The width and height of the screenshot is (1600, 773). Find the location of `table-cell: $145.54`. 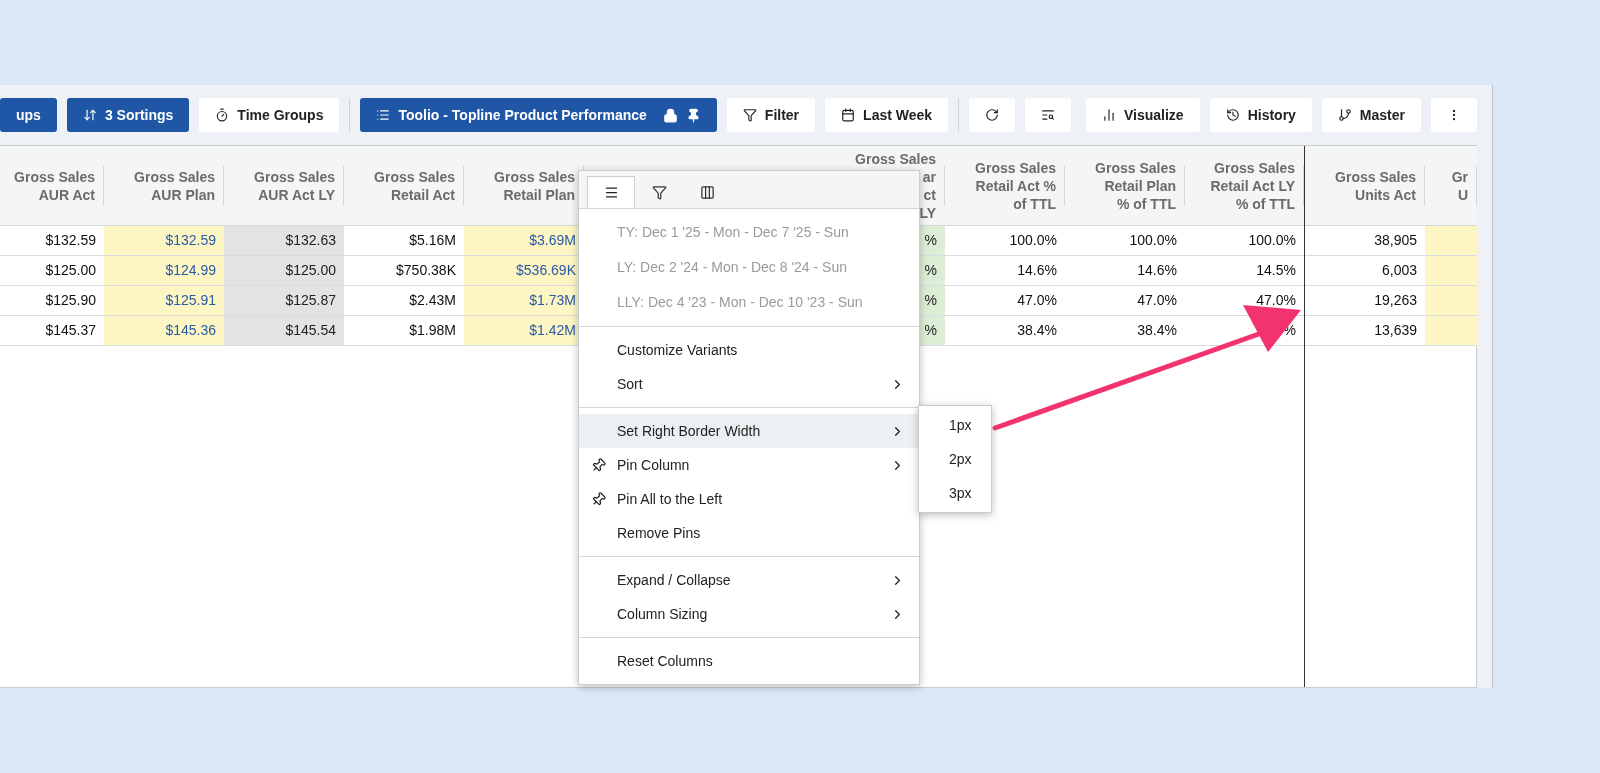

table-cell: $145.54 is located at coordinates (284, 331).